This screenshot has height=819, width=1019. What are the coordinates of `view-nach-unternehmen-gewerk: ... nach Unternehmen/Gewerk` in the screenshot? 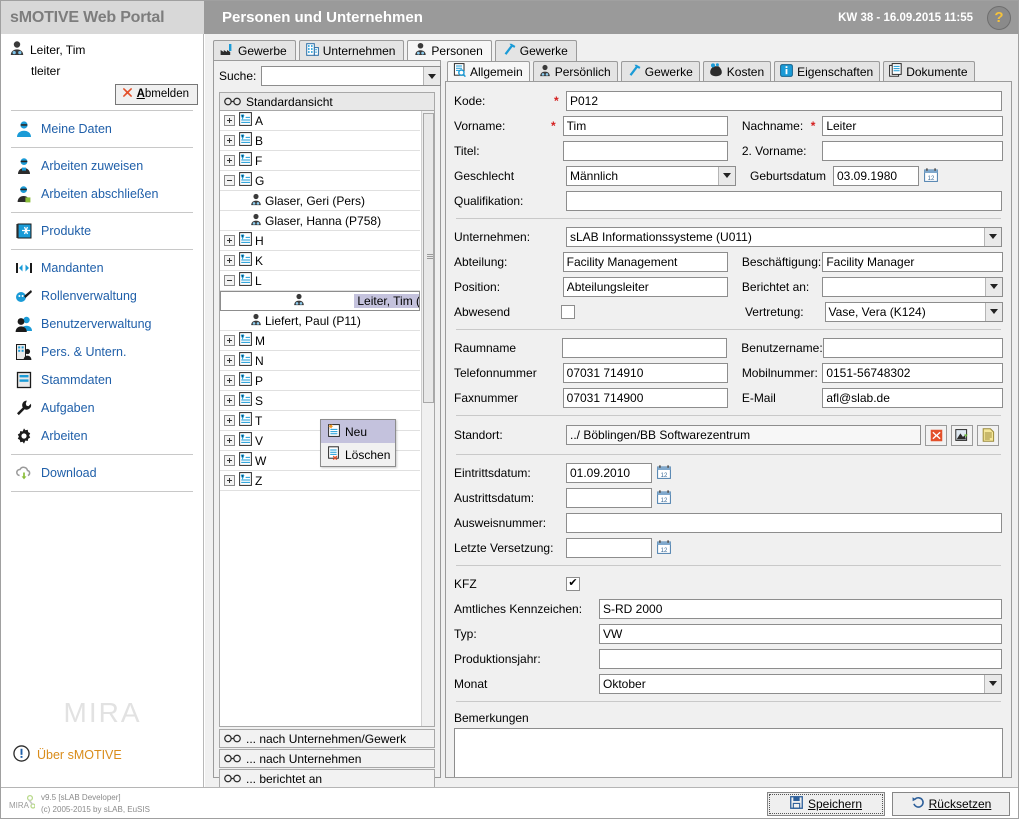 It's located at (327, 738).